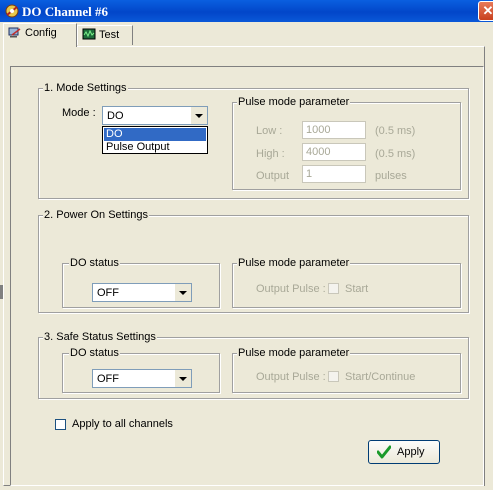 This screenshot has width=493, height=490. I want to click on dropdown-option-do: DO, so click(155, 134).